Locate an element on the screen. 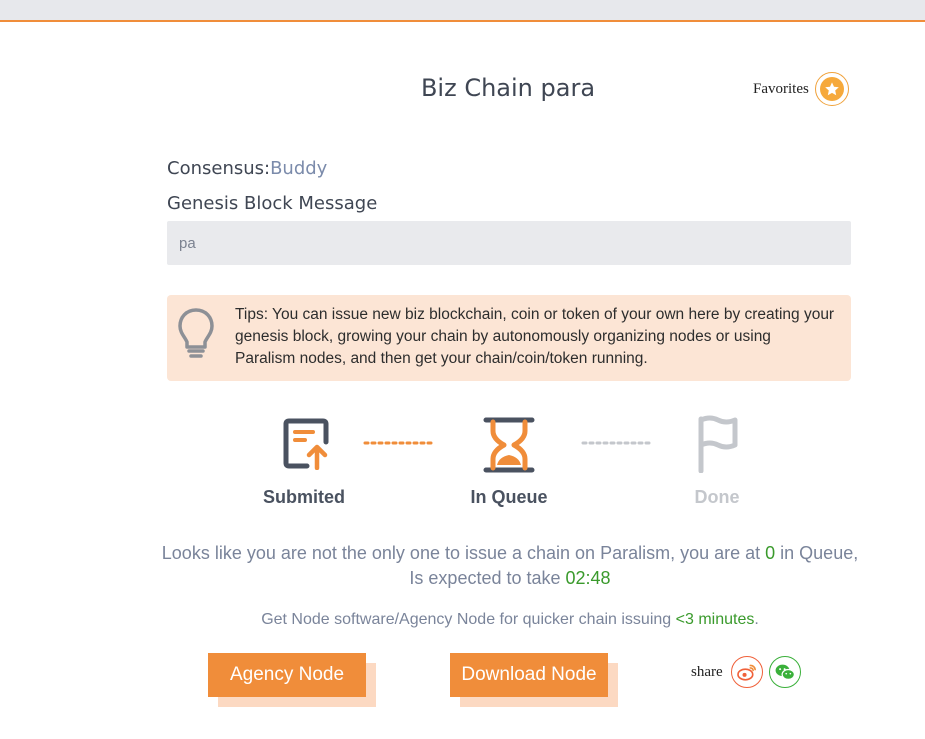 The image size is (925, 739). genesis-block-message-field is located at coordinates (509, 243).